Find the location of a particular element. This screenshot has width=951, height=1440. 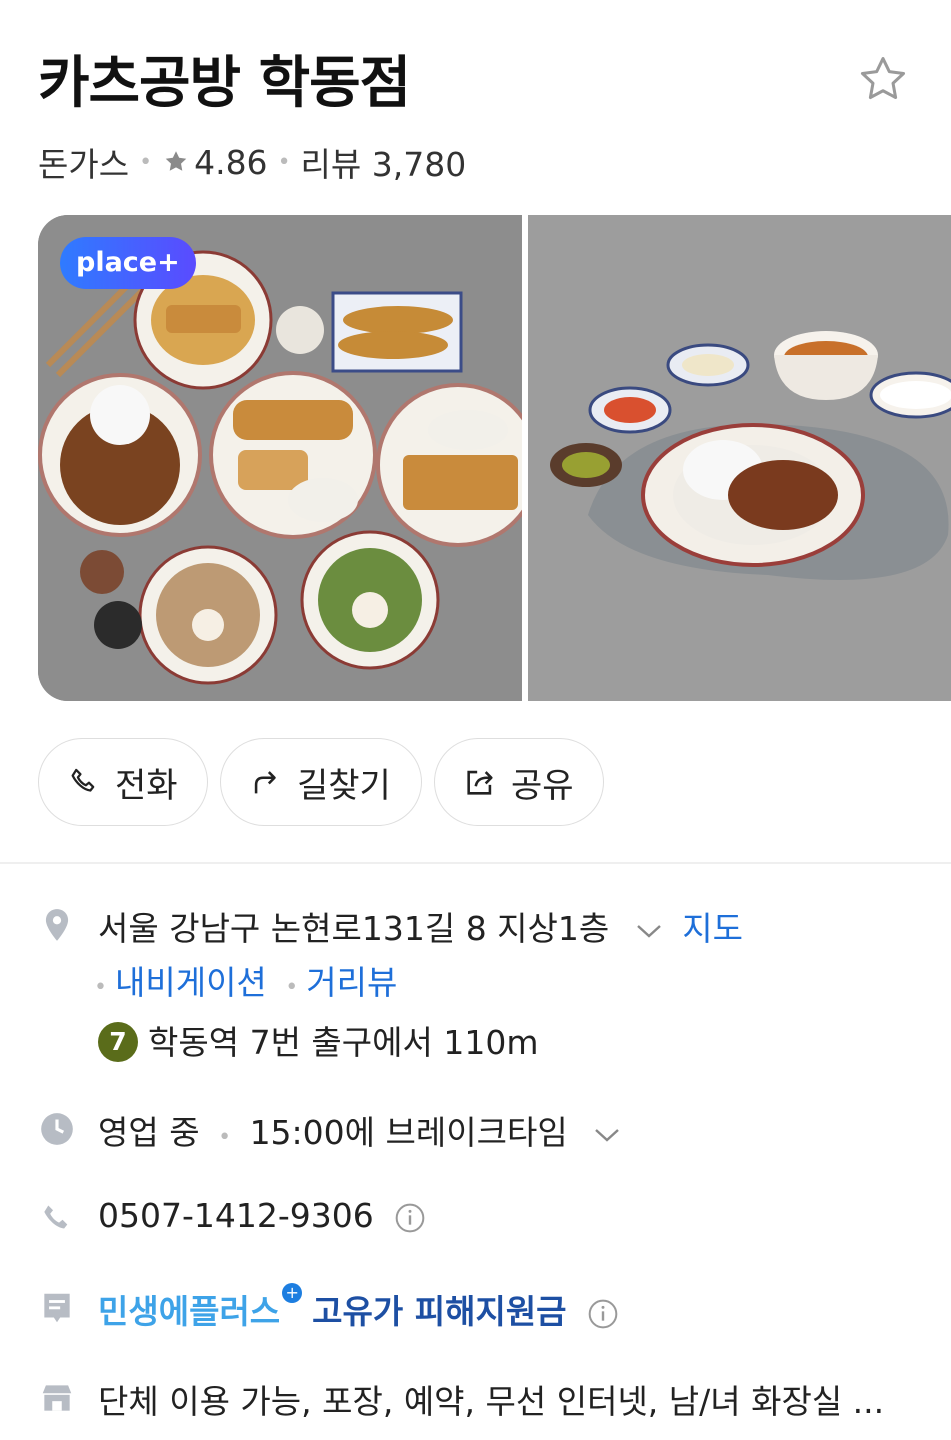

review-count-link: 리뷰 3,780 is located at coordinates (384, 162).